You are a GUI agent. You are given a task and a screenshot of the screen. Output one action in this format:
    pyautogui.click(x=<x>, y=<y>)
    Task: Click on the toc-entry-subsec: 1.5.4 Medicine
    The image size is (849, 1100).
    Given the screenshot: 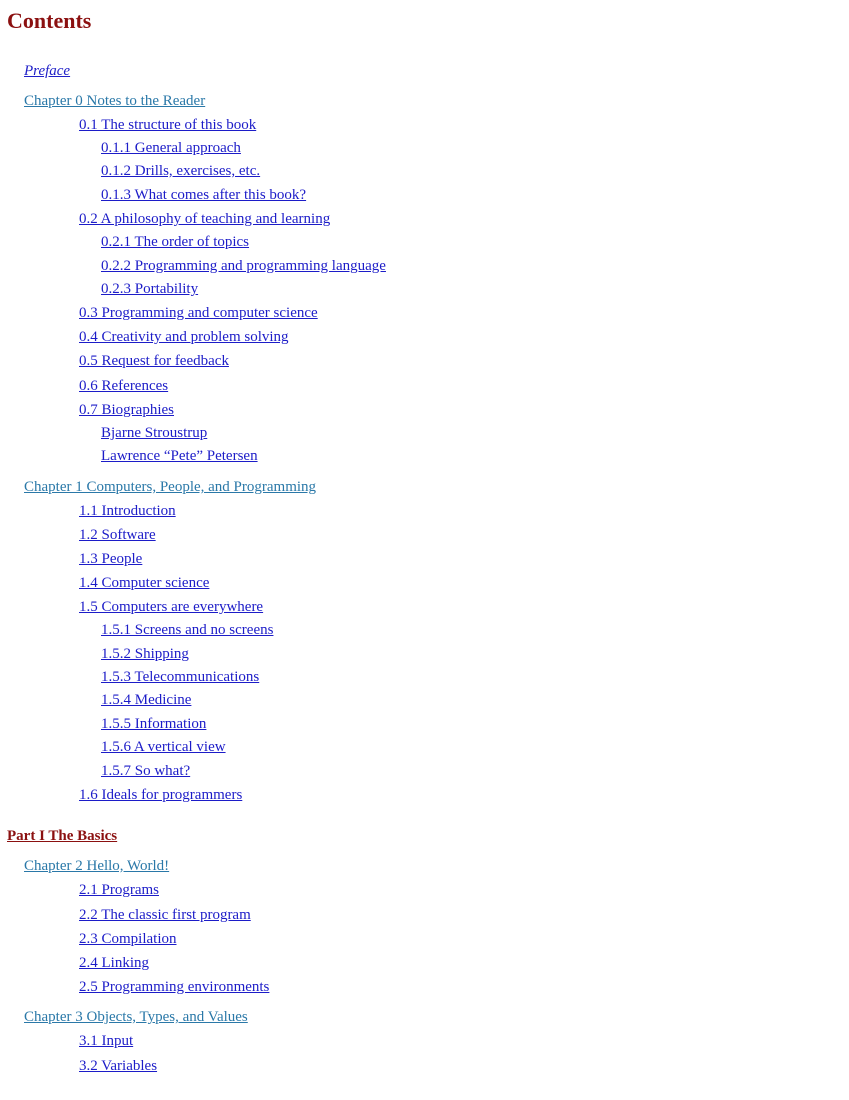 What is the action you would take?
    pyautogui.click(x=146, y=700)
    